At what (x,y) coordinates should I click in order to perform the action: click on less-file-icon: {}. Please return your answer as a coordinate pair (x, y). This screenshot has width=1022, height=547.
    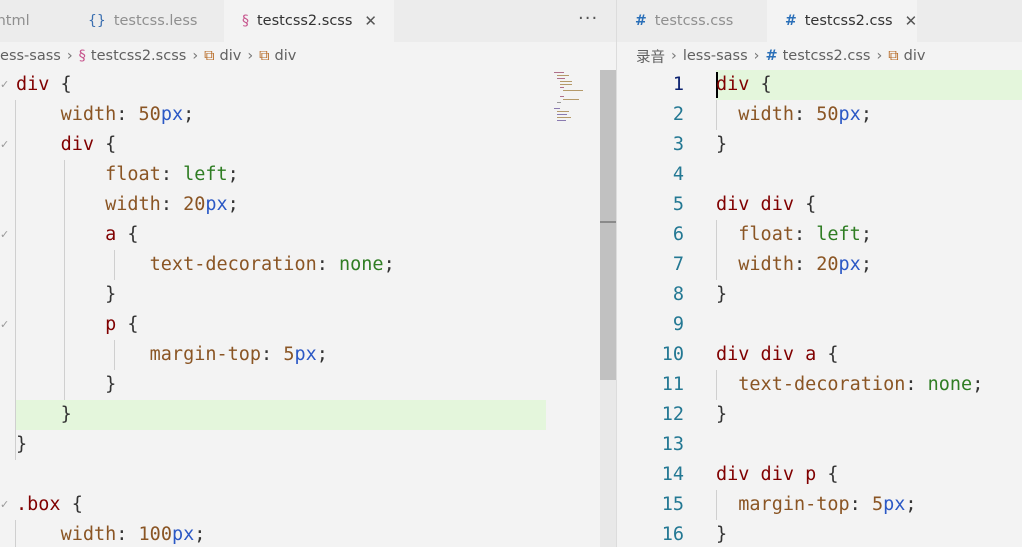
    Looking at the image, I should click on (97, 21).